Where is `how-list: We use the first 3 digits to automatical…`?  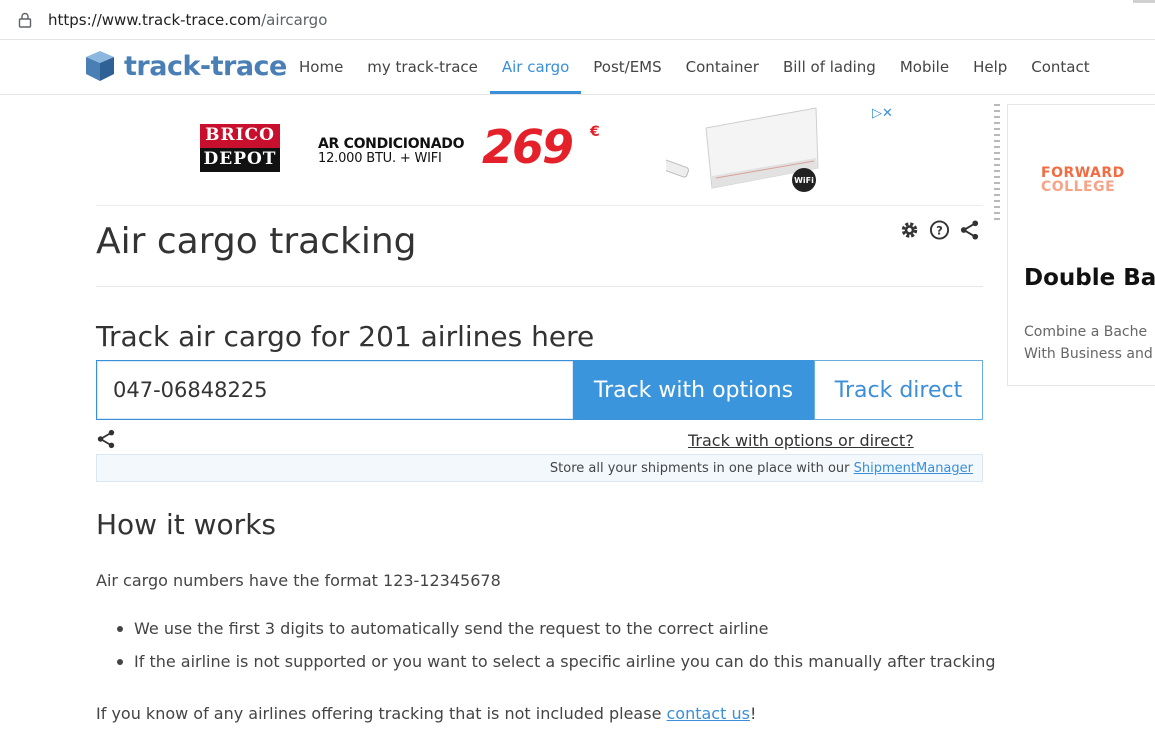
how-list: We use the first 3 digits to automatical… is located at coordinates (555, 652).